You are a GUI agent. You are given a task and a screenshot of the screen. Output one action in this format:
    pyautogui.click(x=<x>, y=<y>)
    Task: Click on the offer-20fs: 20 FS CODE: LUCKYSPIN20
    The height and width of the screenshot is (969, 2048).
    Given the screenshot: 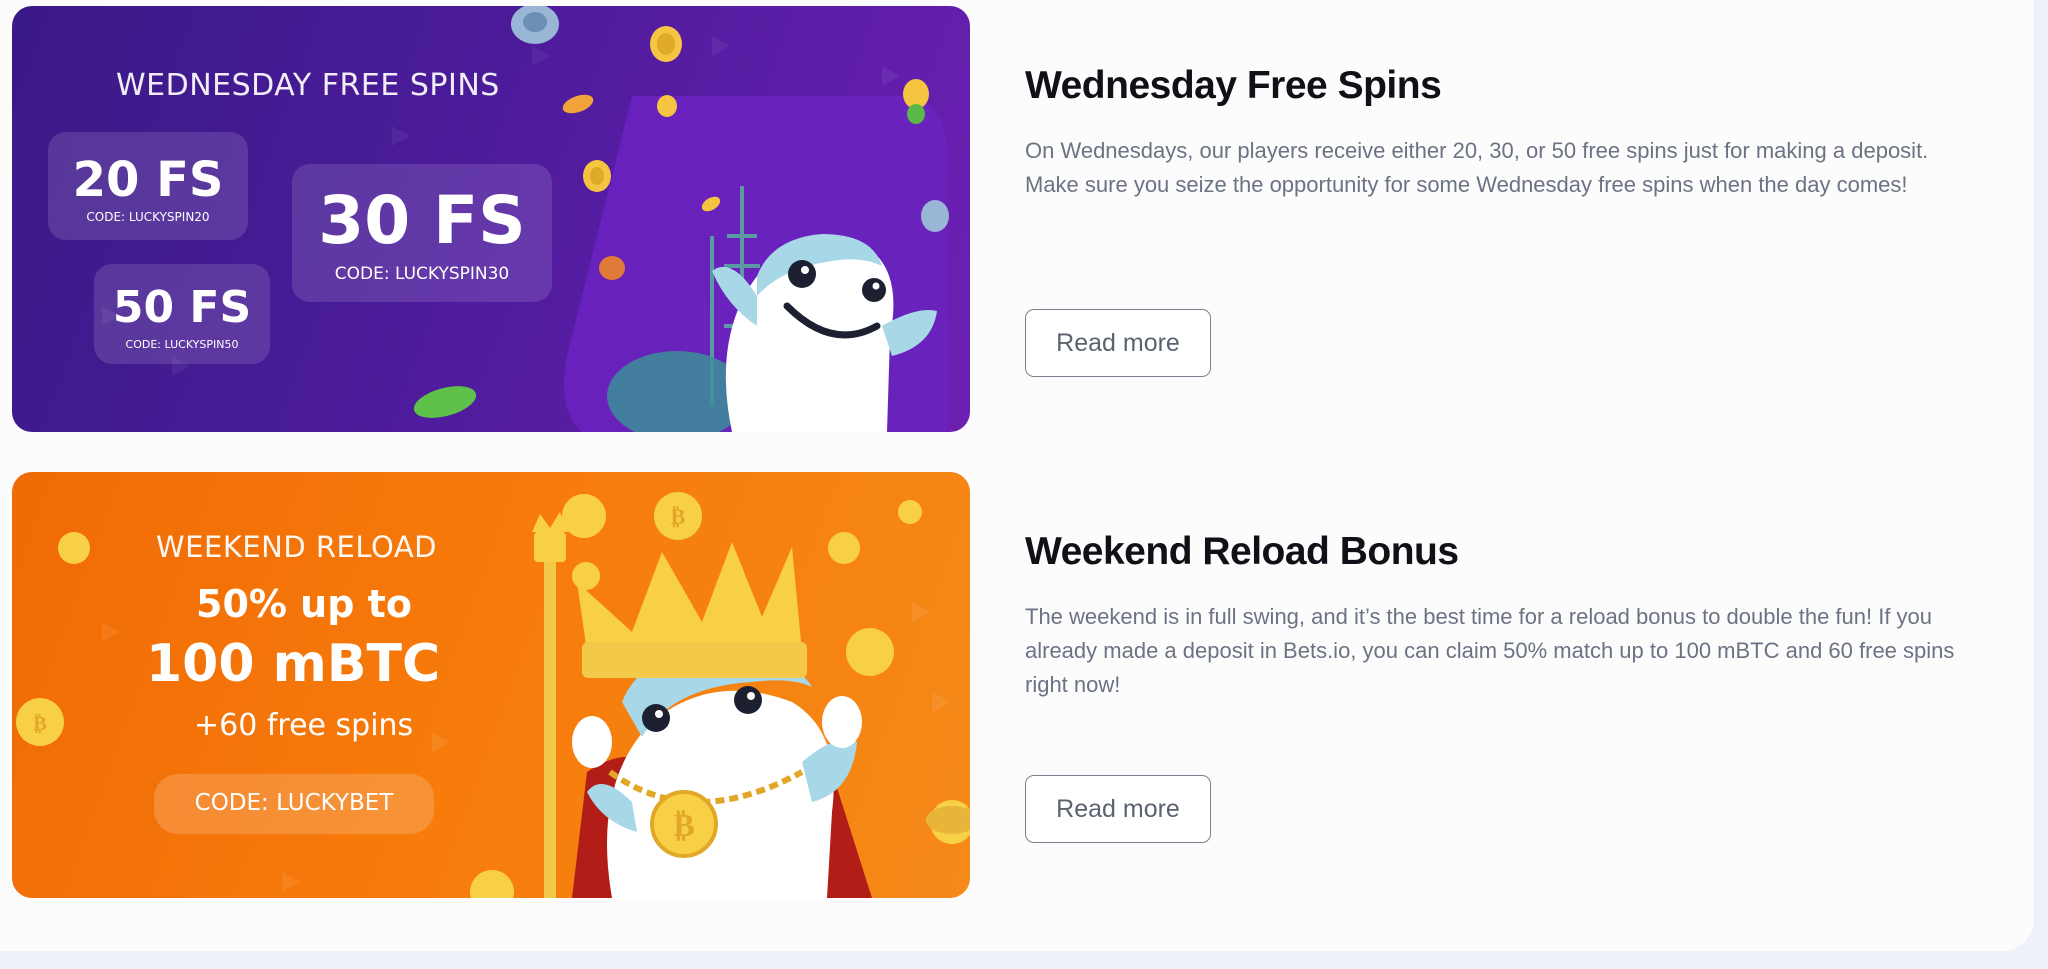 What is the action you would take?
    pyautogui.click(x=148, y=186)
    